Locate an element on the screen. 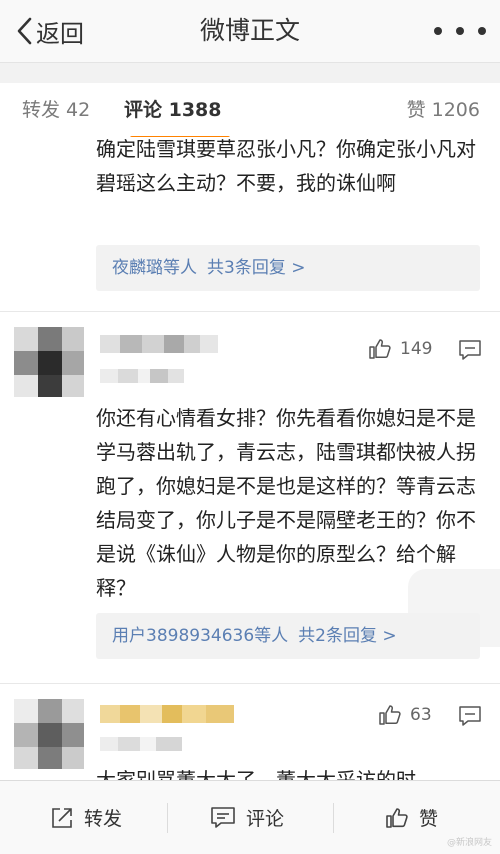  comment-text: 大家别骂董大太了，董大太采访的时 is located at coordinates (256, 774).